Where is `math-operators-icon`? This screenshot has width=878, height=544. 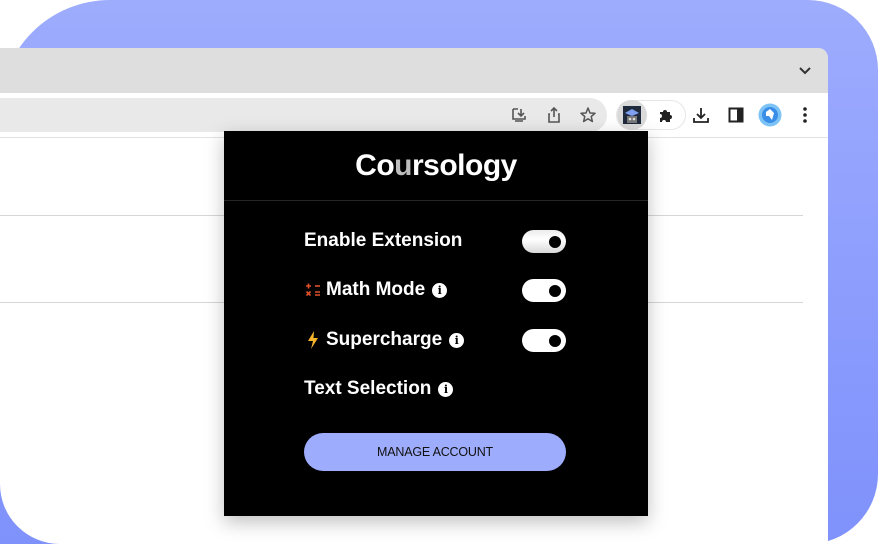 math-operators-icon is located at coordinates (313, 290).